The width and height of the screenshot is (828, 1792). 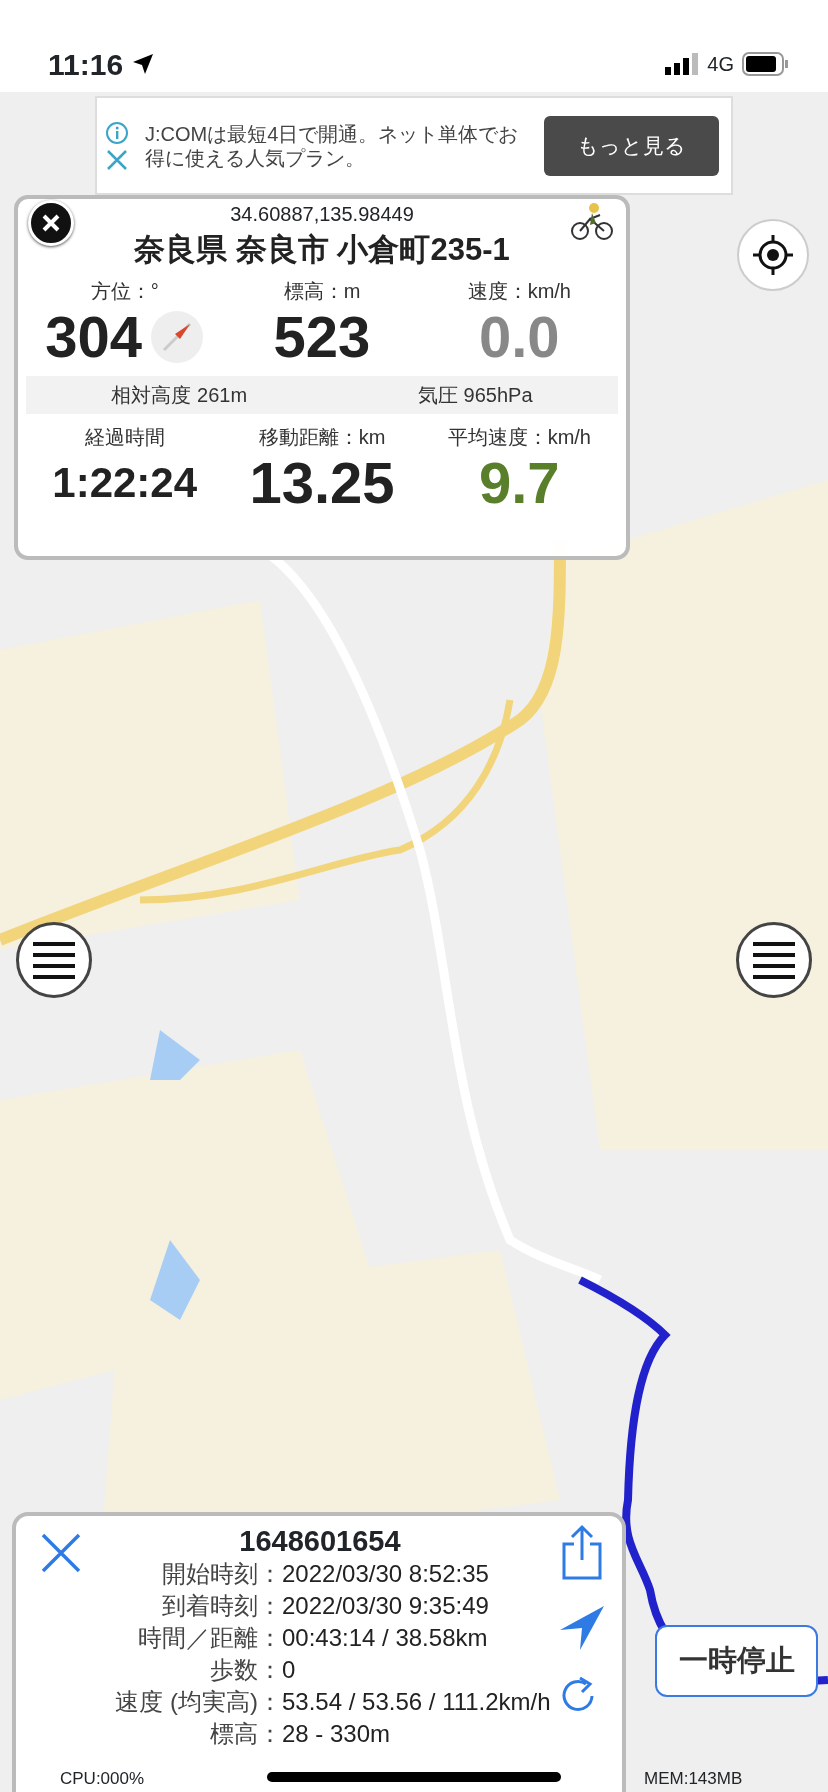 What do you see at coordinates (320, 1541) in the screenshot?
I see `track-title: 1648601654` at bounding box center [320, 1541].